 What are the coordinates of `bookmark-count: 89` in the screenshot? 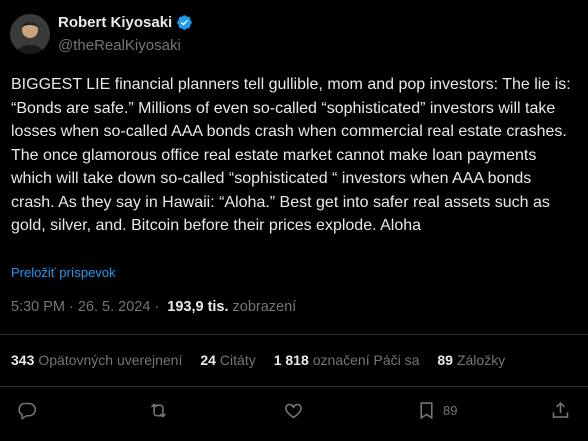 It's located at (450, 410).